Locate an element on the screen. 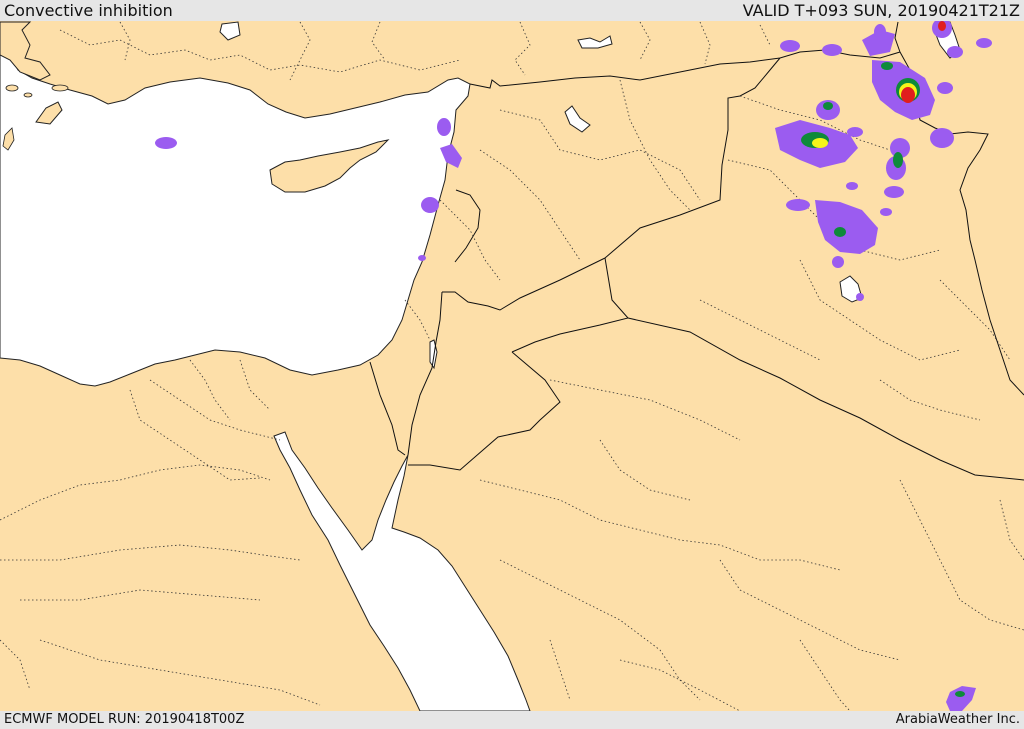 The image size is (1024, 729). credit-text: ArabiaWeather Inc. is located at coordinates (957, 719).